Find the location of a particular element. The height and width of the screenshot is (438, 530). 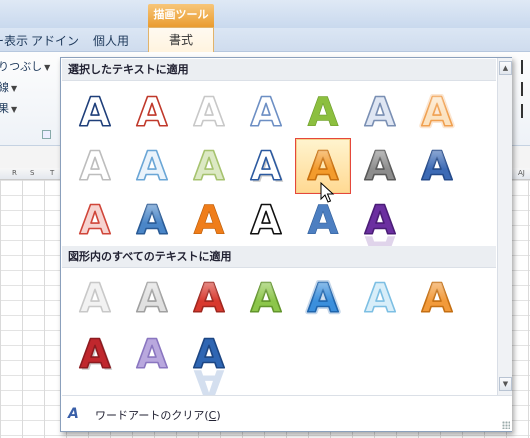

column-header: R is located at coordinates (14, 173).